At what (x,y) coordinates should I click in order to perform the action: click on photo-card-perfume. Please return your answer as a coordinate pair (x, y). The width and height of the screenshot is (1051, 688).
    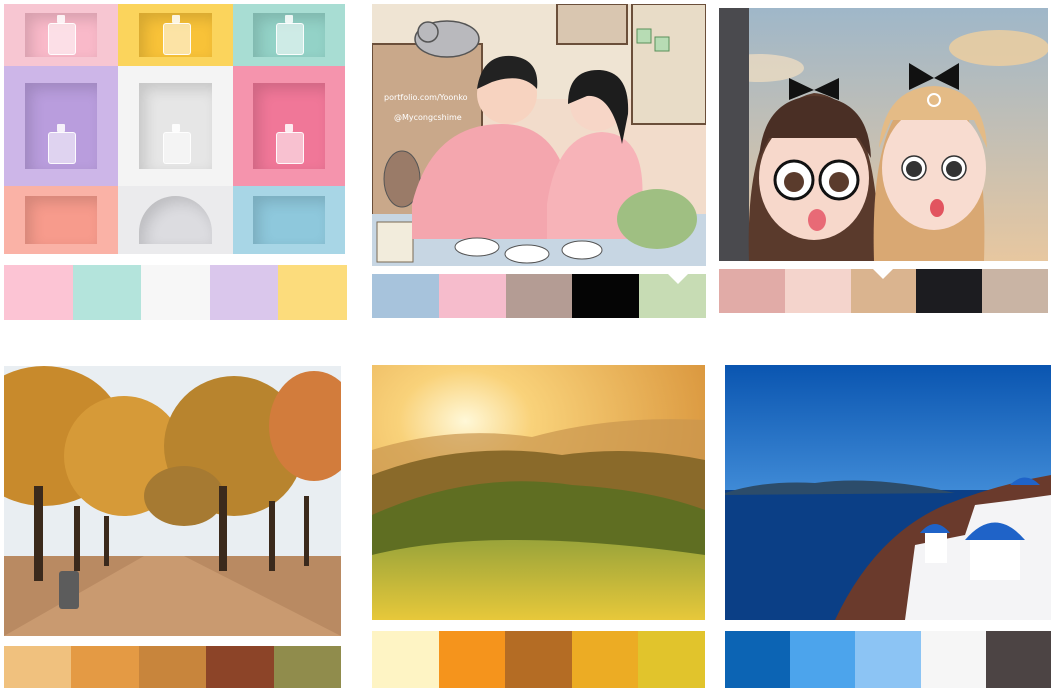
    Looking at the image, I should click on (175, 162).